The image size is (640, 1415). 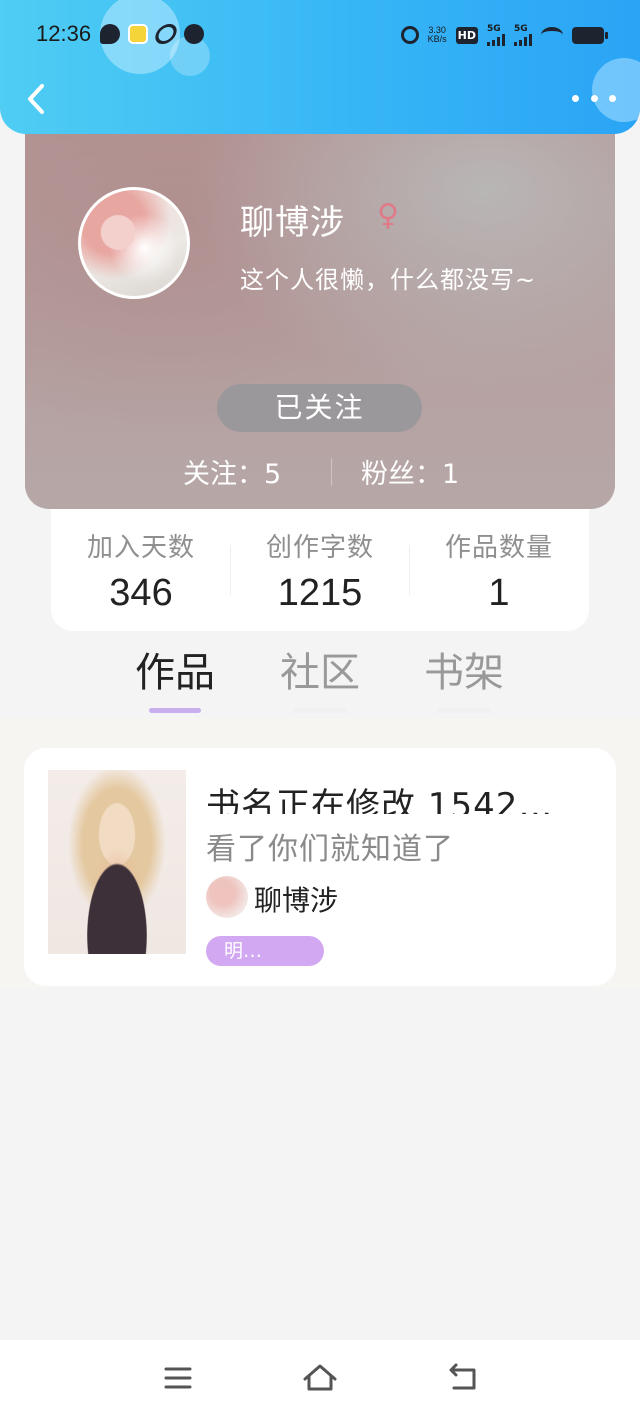 What do you see at coordinates (466, 35) in the screenshot?
I see `hd-icon: HD` at bounding box center [466, 35].